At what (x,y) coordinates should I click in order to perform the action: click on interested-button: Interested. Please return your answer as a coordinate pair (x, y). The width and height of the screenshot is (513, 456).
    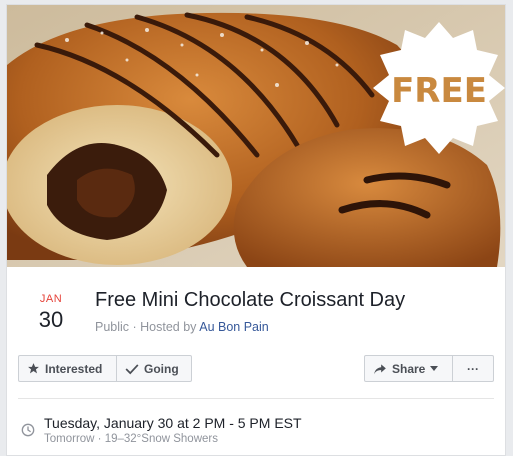
    Looking at the image, I should click on (67, 368).